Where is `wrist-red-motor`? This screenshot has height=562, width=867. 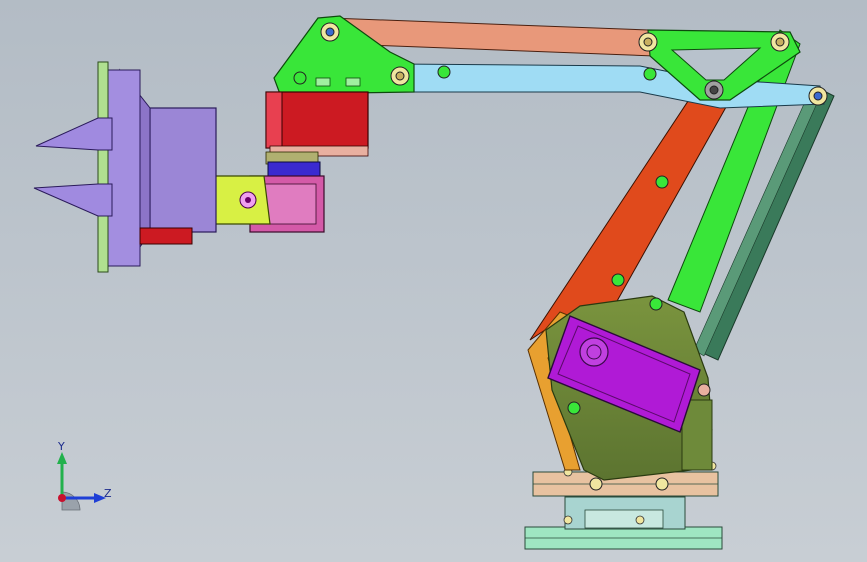 wrist-red-motor is located at coordinates (317, 128).